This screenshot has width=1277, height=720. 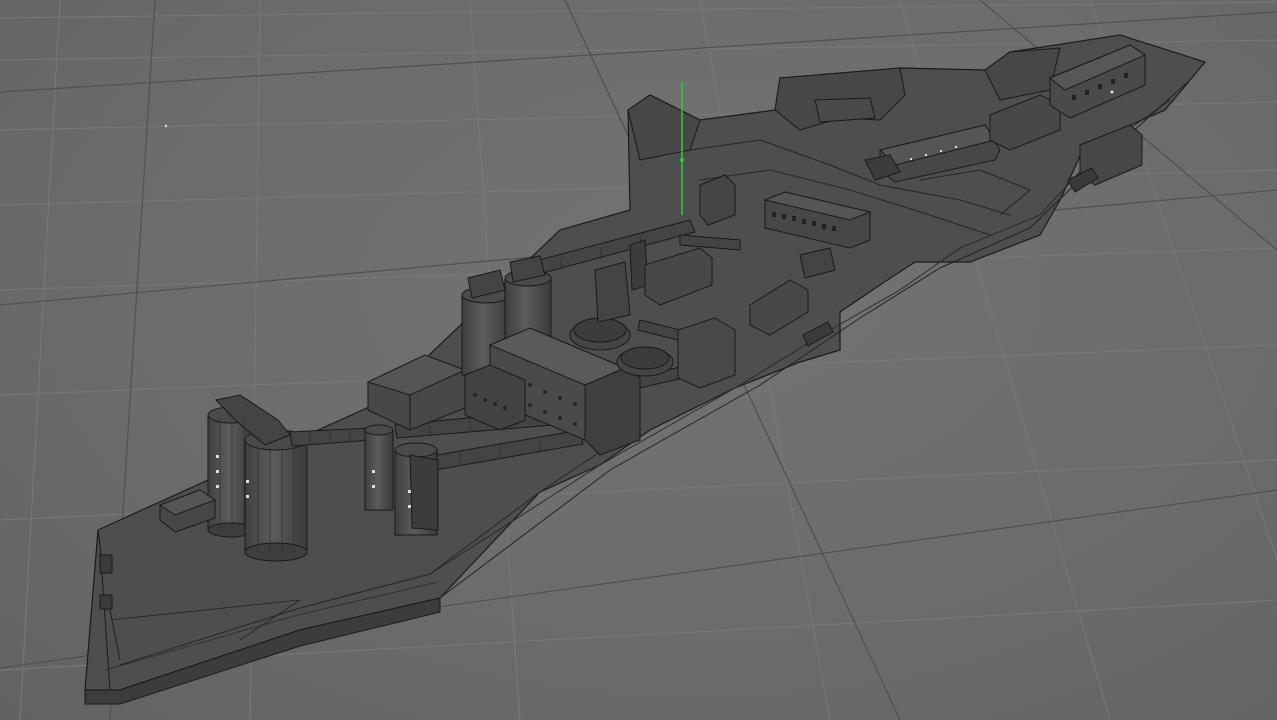 I want to click on silo-group-front, so click(x=257, y=478).